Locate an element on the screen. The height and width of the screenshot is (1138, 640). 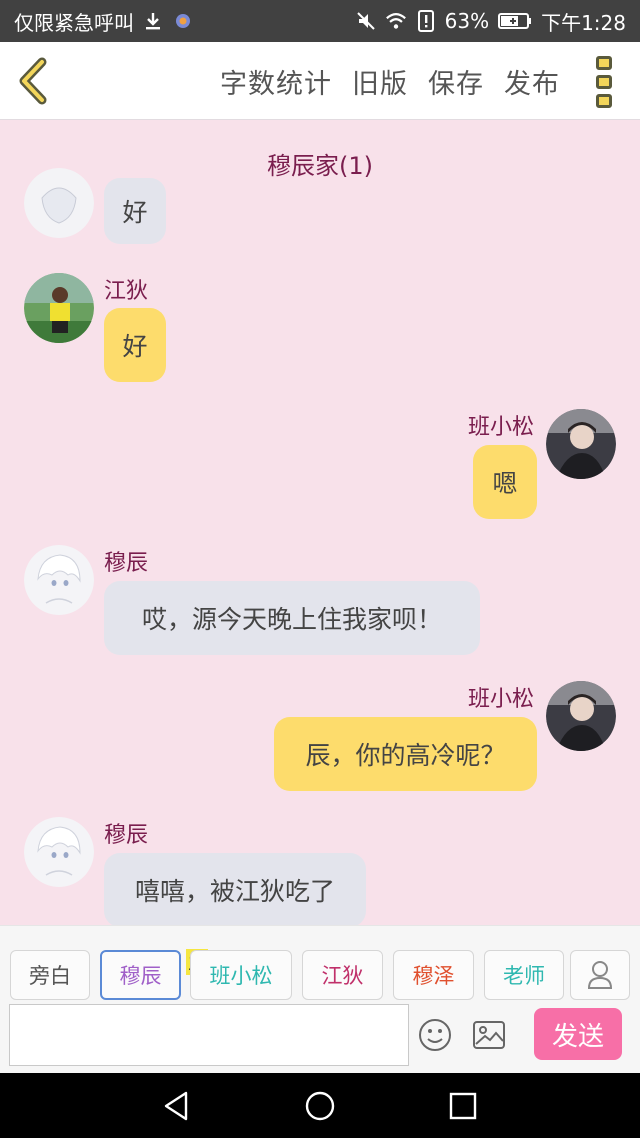
speaker-name: 江狄 is located at coordinates (126, 291).